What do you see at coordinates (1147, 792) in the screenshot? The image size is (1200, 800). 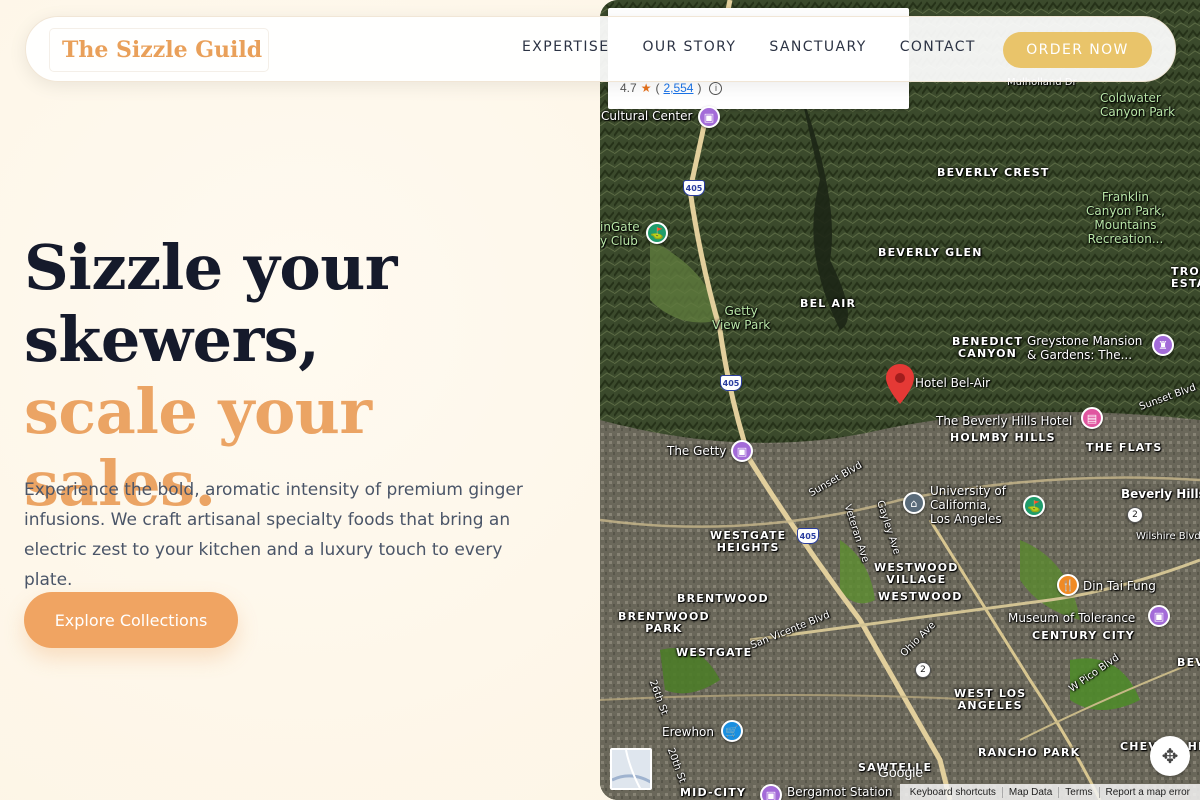 I see `report-map-error-link: Report a map error` at bounding box center [1147, 792].